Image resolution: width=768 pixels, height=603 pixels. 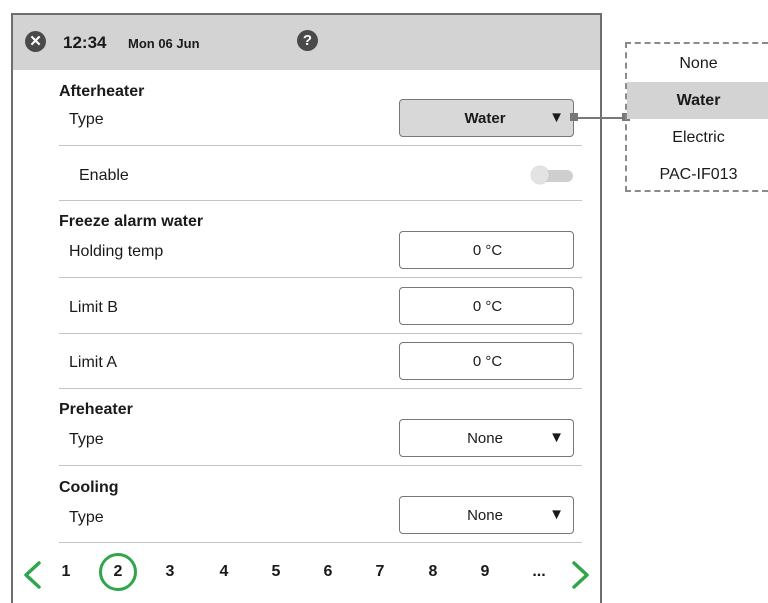 I want to click on page-6: 6, so click(x=328, y=572).